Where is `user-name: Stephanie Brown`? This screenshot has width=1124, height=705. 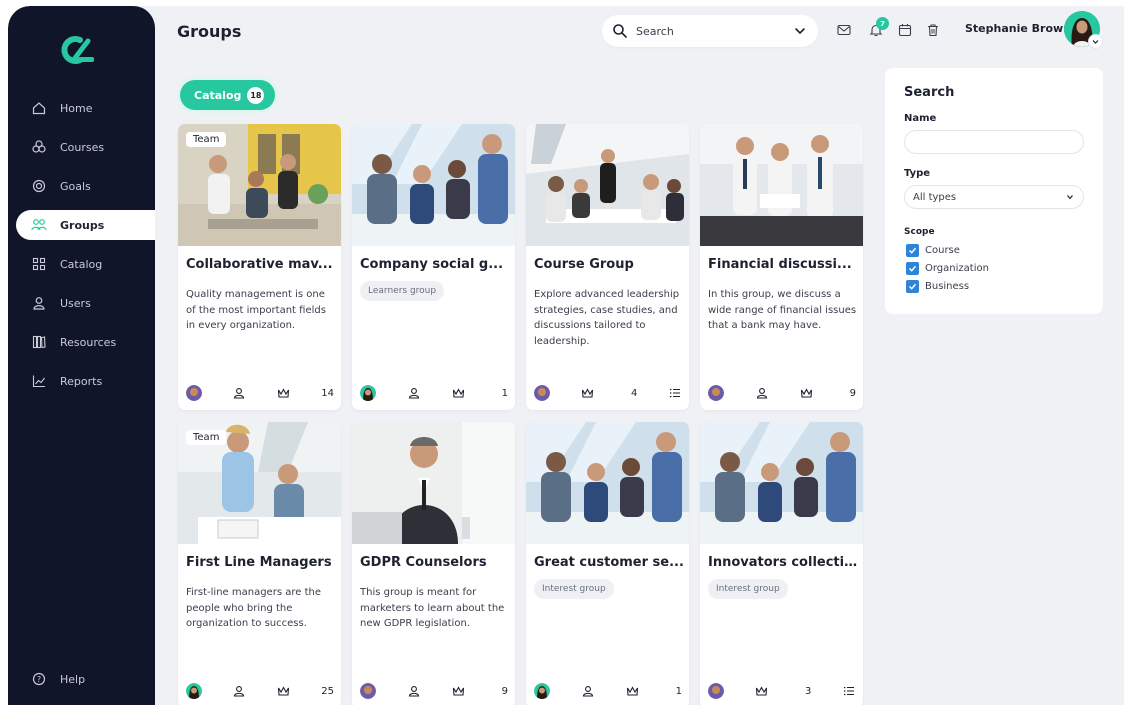 user-name: Stephanie Brown is located at coordinates (1018, 28).